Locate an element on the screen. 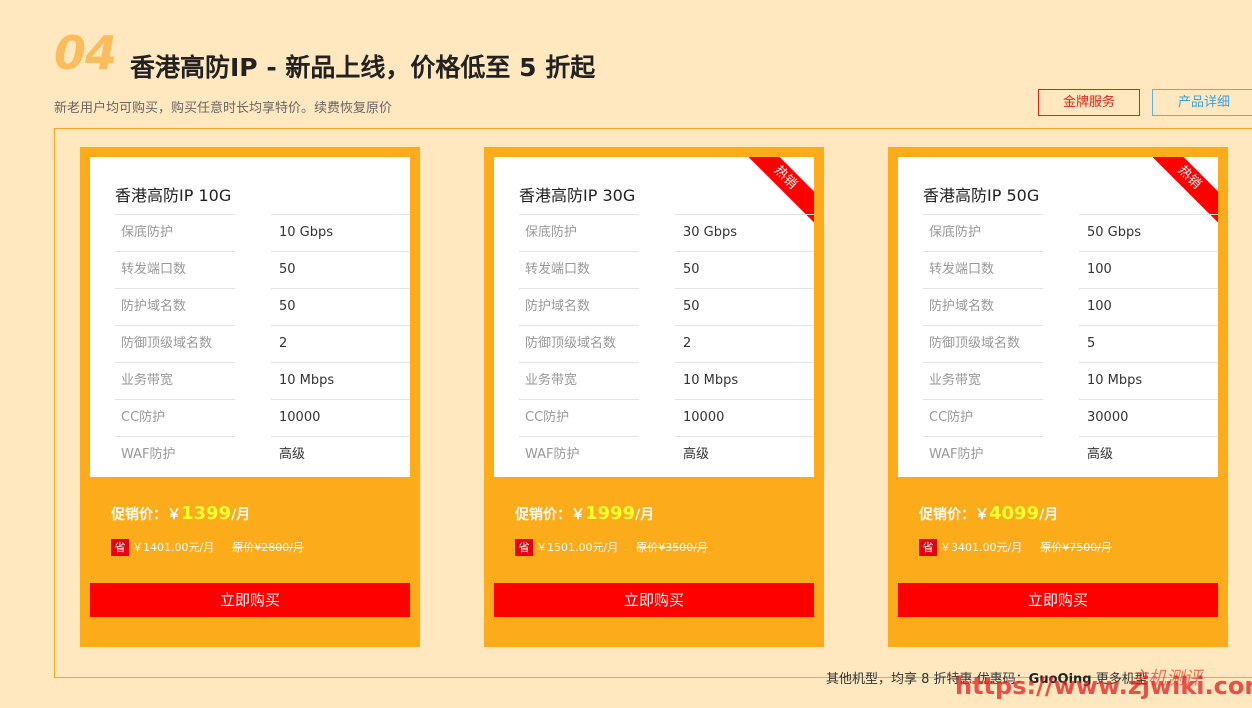 The height and width of the screenshot is (708, 1252). watermark-text: 主机测评 is located at coordinates (1166, 678).